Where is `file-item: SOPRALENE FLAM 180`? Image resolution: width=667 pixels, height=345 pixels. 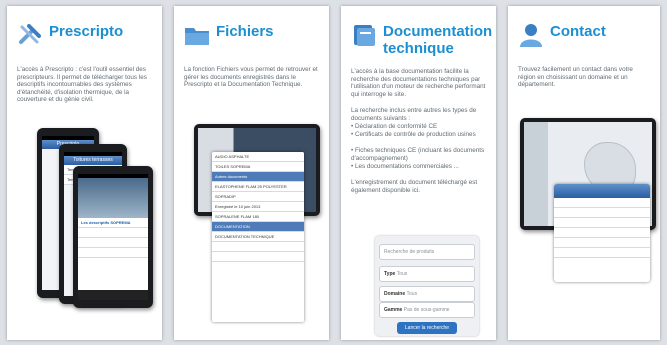
file-item: SOPRALENE FLAM 180 is located at coordinates (258, 217).